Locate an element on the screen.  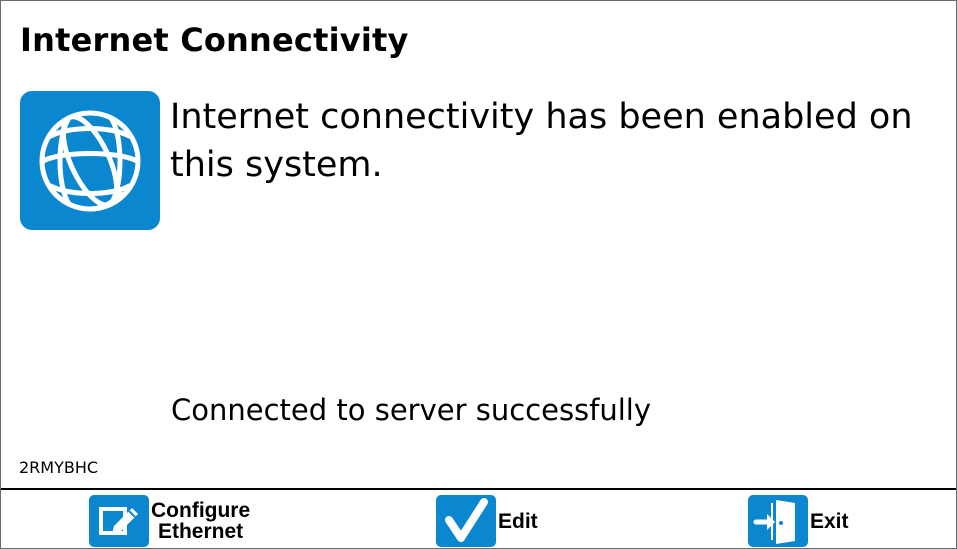
softkey-bar: Configure Ethernet Edit Exit is located at coordinates (478, 518).